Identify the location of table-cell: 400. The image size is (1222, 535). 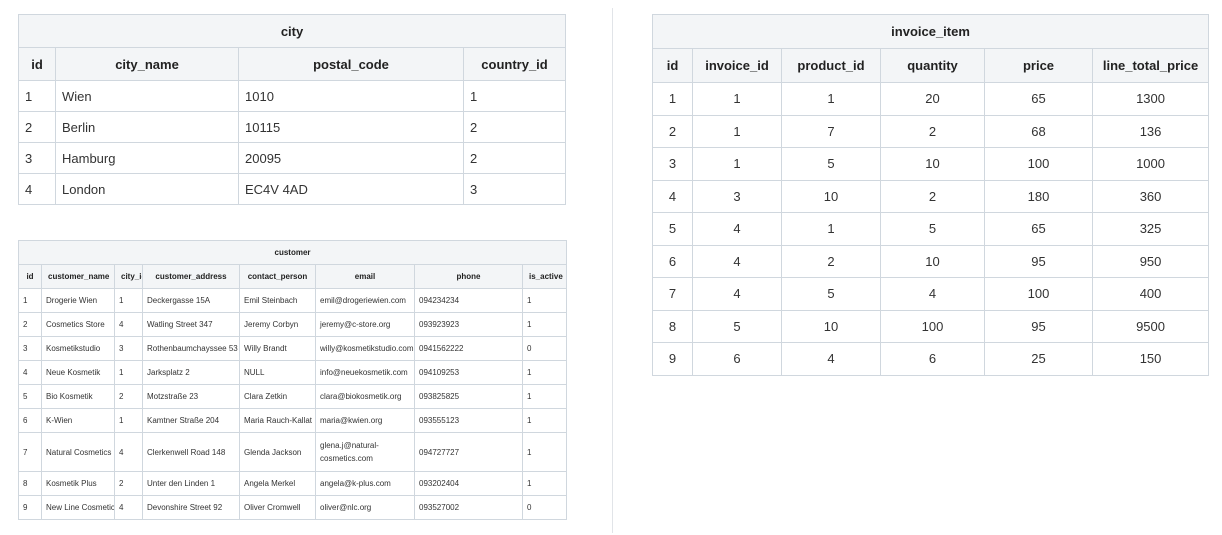
(1150, 294).